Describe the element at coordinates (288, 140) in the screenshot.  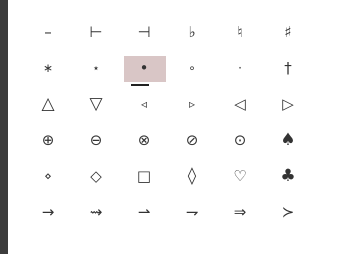
I see `symbol-spade: ♠` at that location.